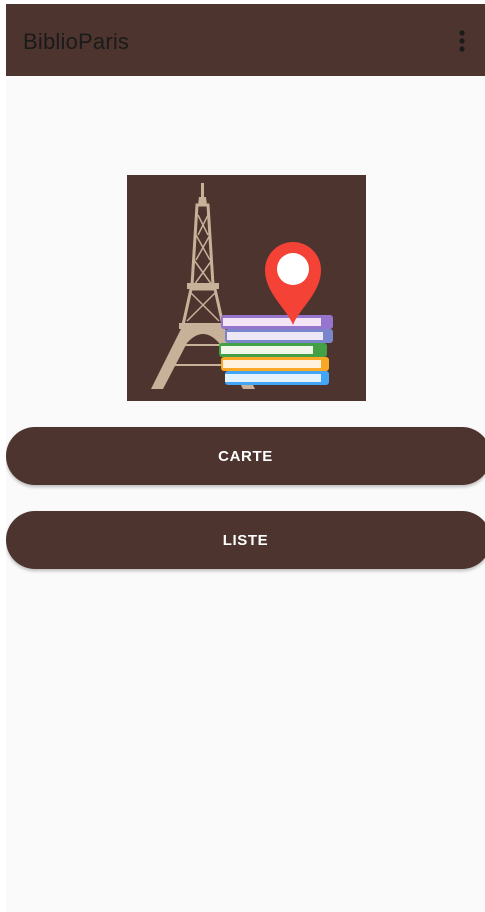 The height and width of the screenshot is (912, 485). I want to click on liste-button-label: LISTE, so click(245, 540).